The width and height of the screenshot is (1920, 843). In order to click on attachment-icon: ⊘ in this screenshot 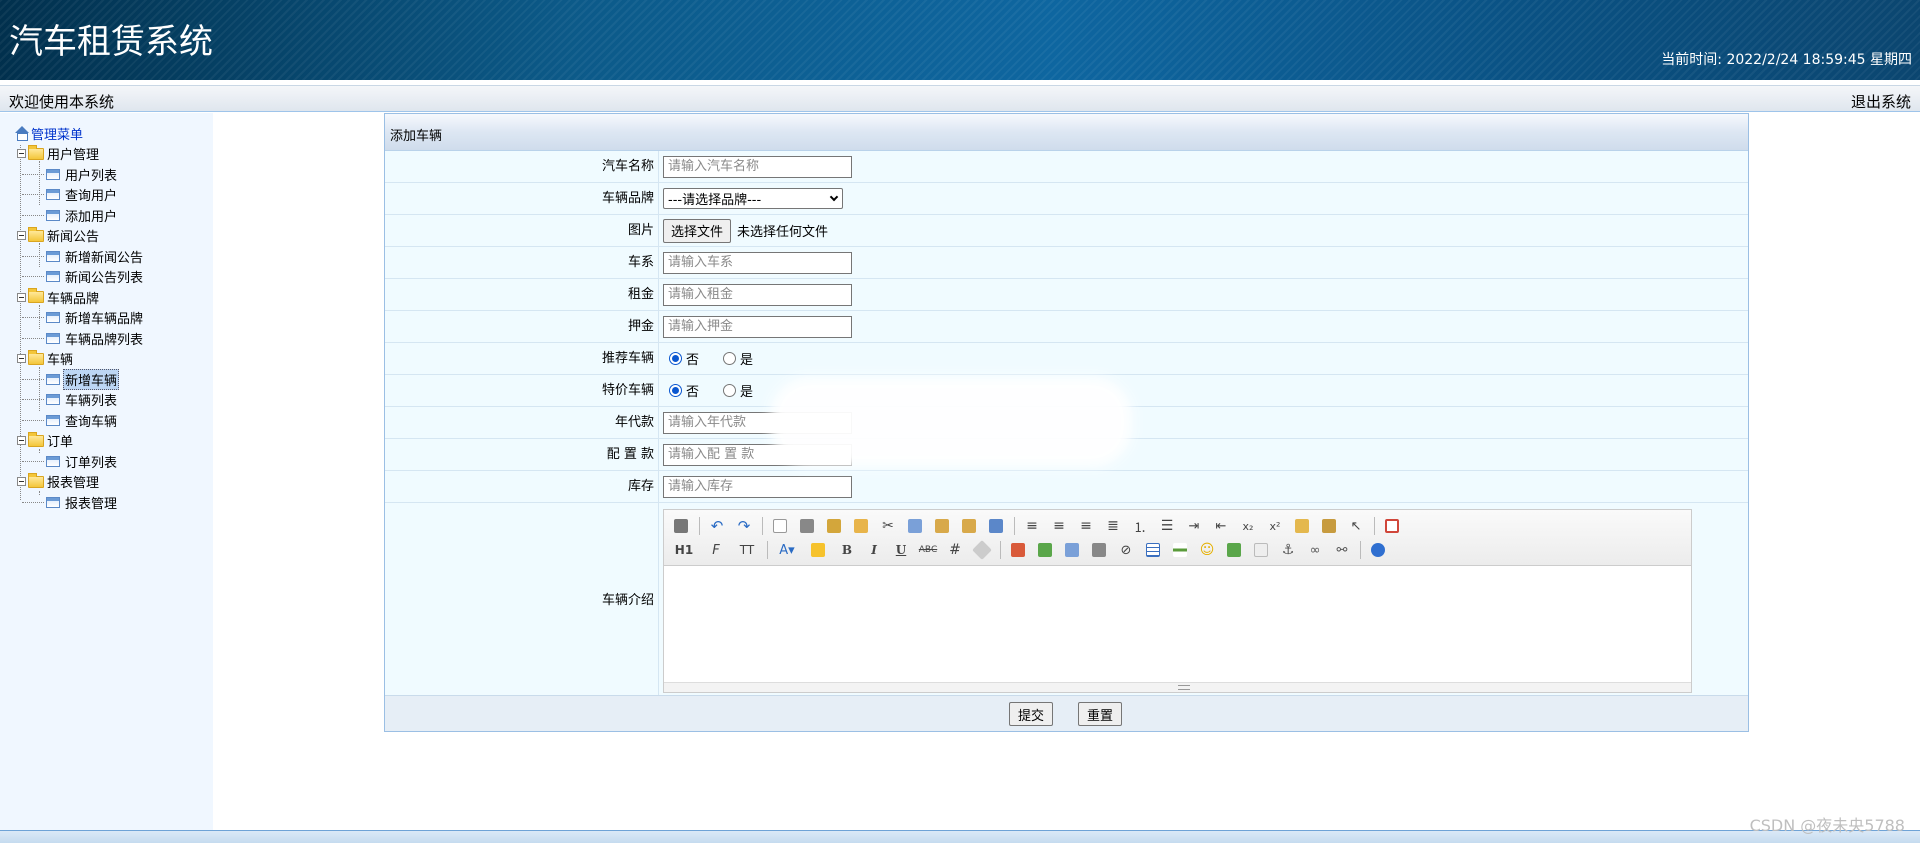, I will do `click(1126, 550)`.